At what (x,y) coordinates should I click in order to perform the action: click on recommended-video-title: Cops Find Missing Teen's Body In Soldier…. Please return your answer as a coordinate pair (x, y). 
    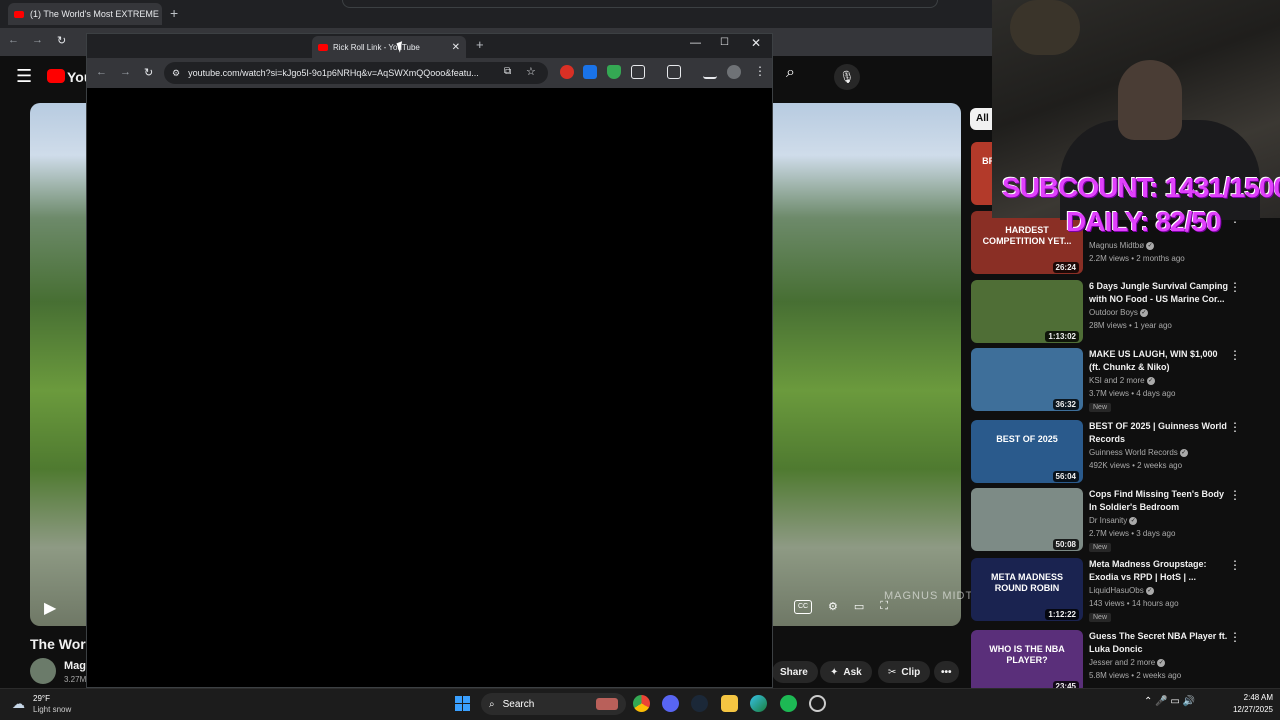
    Looking at the image, I should click on (1160, 501).